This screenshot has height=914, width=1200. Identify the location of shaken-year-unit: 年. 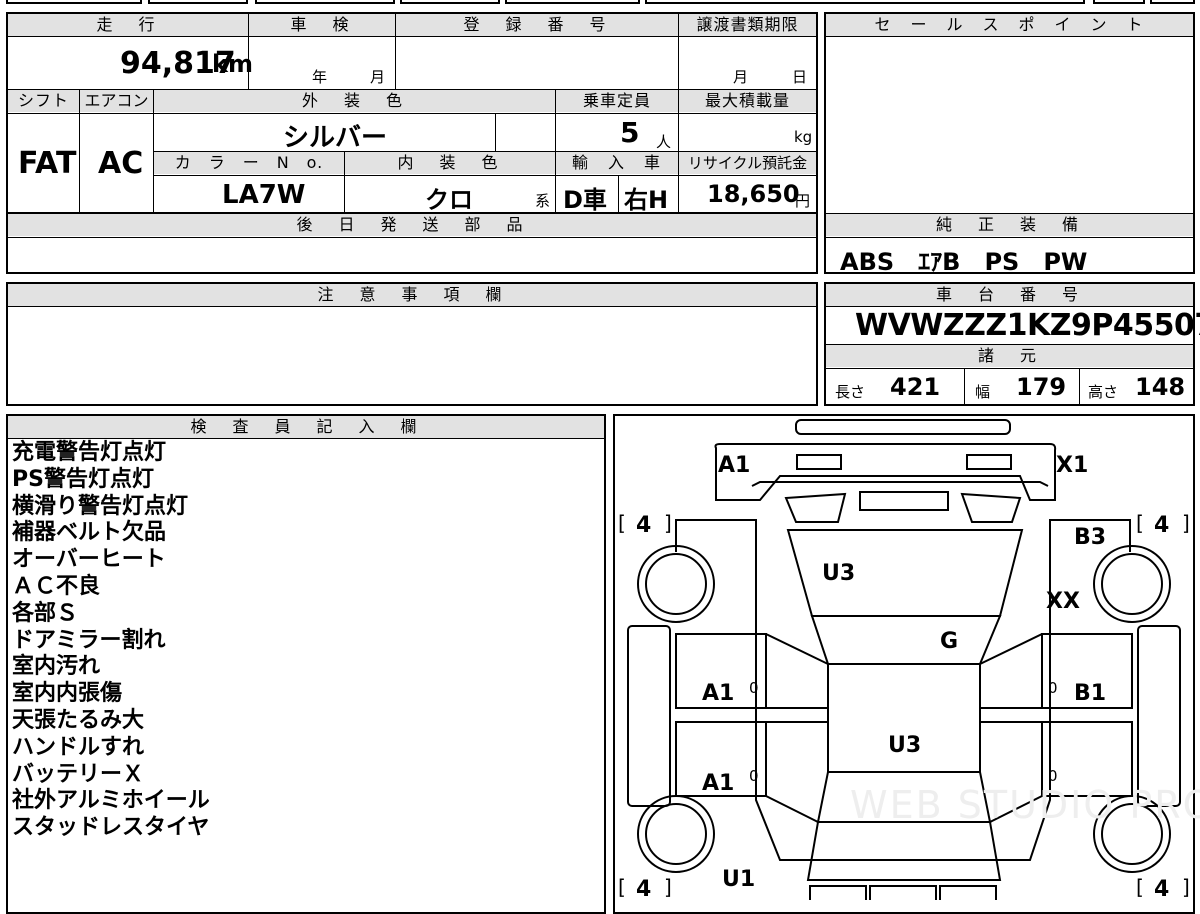
(320, 77).